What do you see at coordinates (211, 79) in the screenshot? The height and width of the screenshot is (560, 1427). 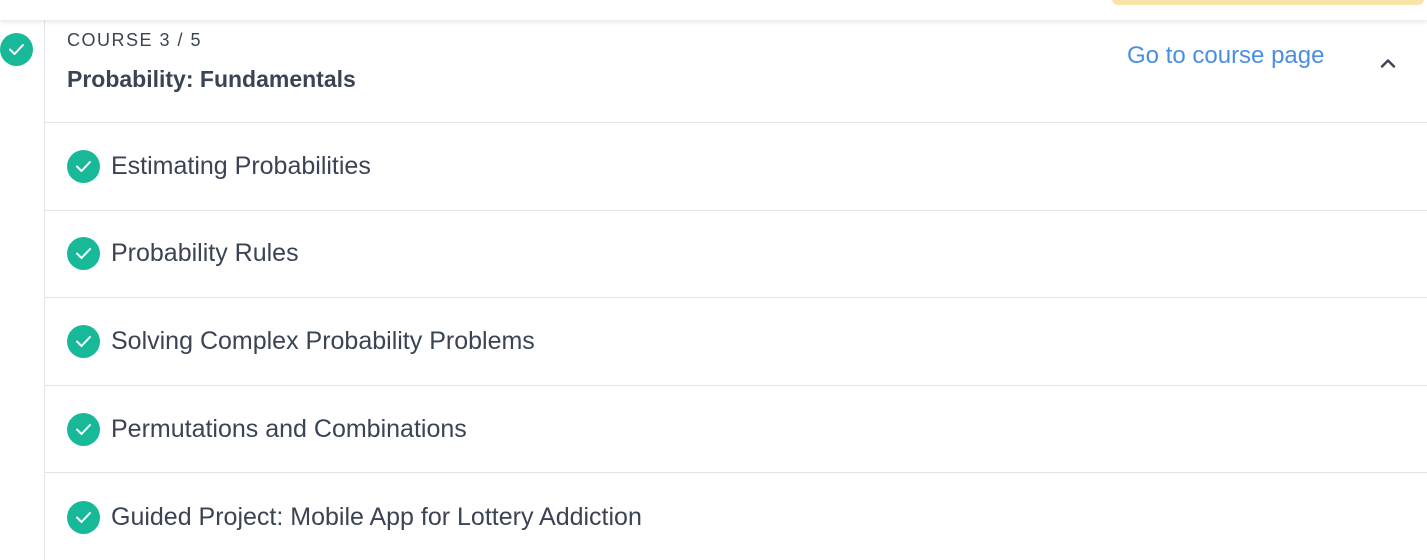 I see `course-title: Probability: Fundamentals` at bounding box center [211, 79].